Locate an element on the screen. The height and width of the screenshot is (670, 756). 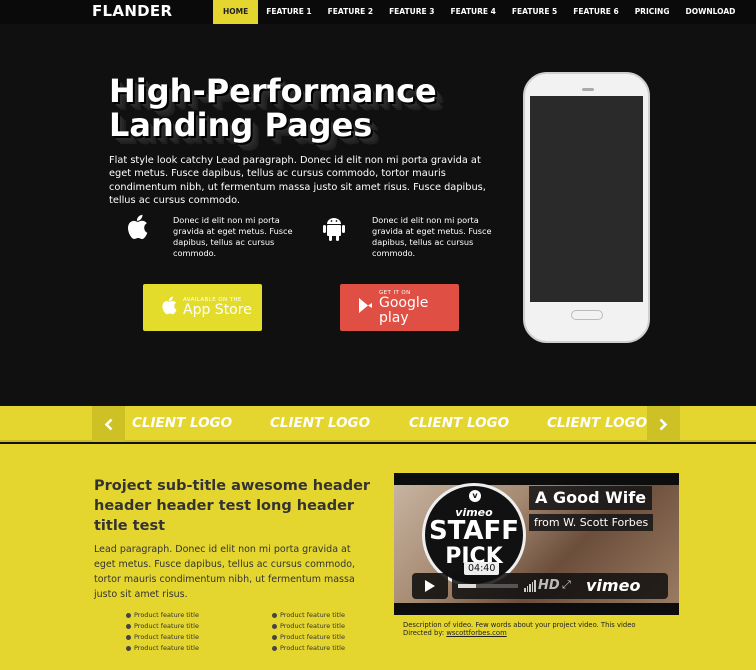
google-play-big-label: Google play is located at coordinates (404, 310).